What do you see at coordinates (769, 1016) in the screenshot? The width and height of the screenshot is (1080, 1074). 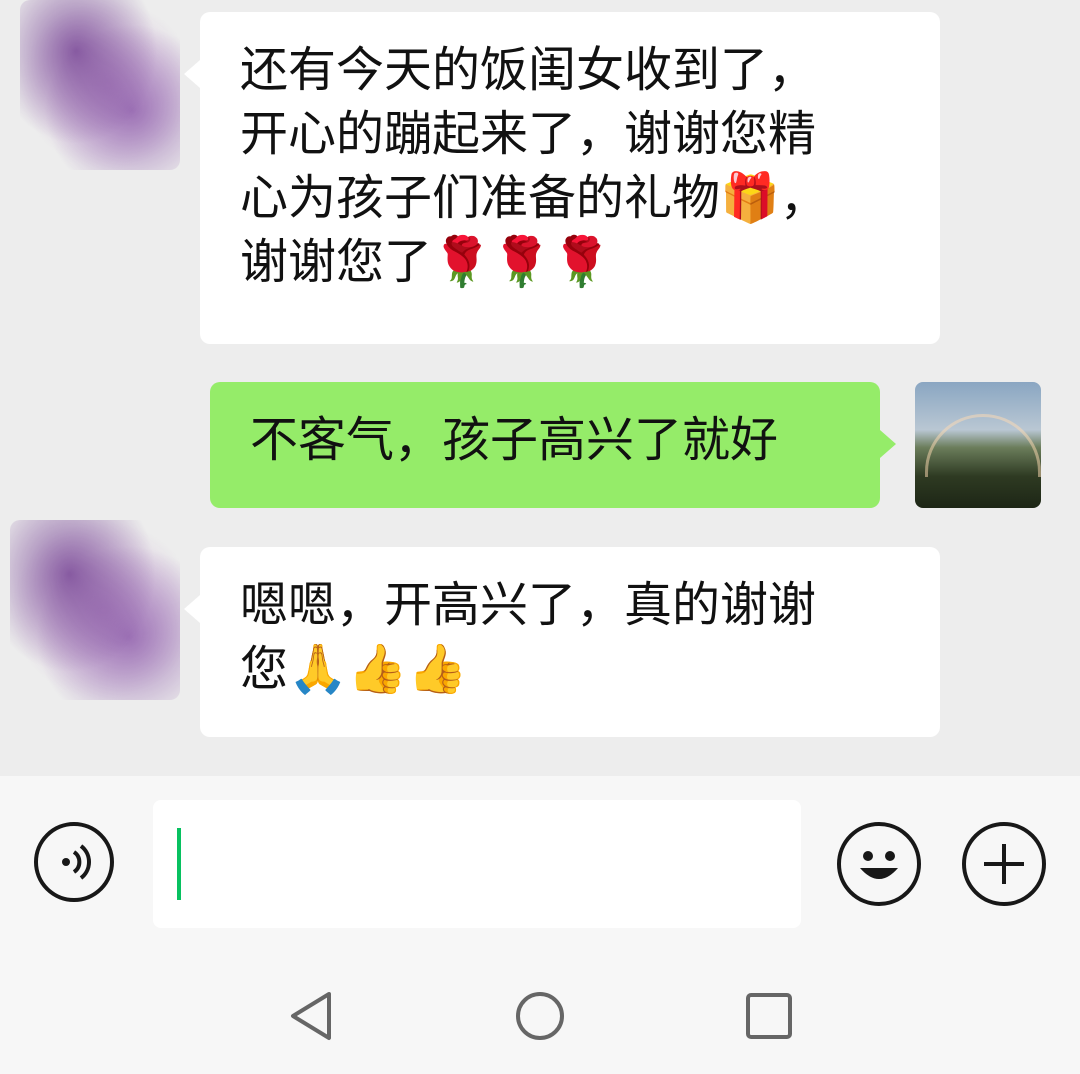 I see `recent-square-icon` at bounding box center [769, 1016].